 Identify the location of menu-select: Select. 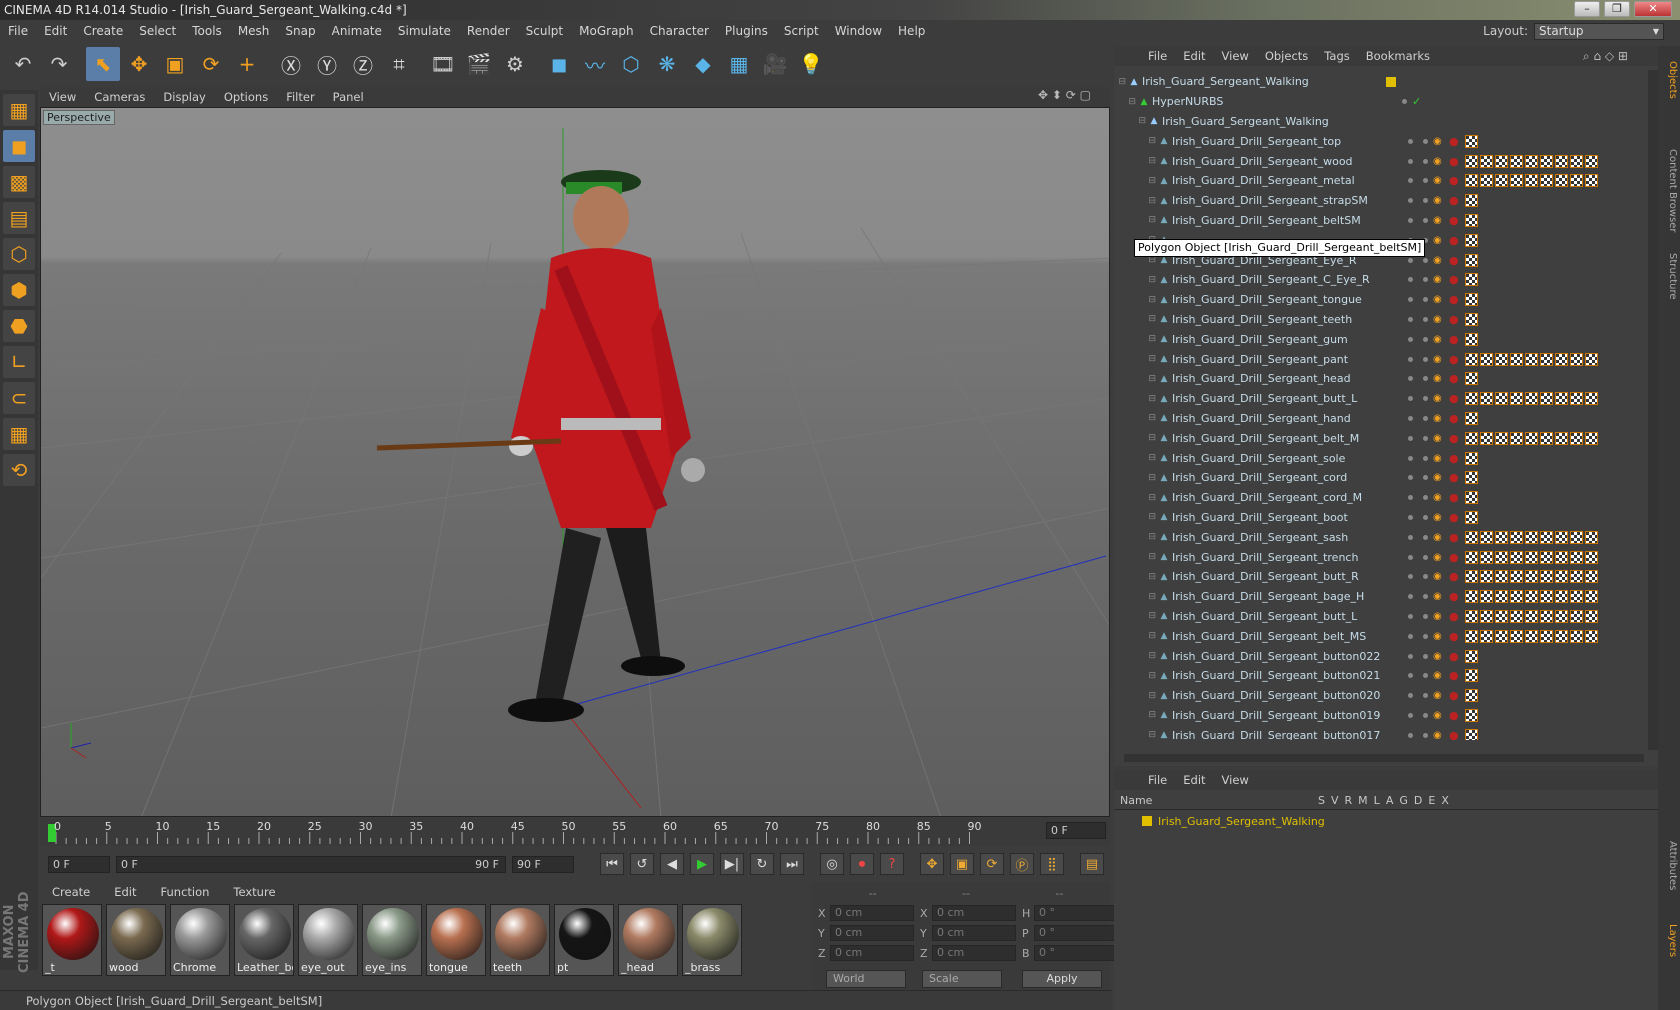
(157, 31).